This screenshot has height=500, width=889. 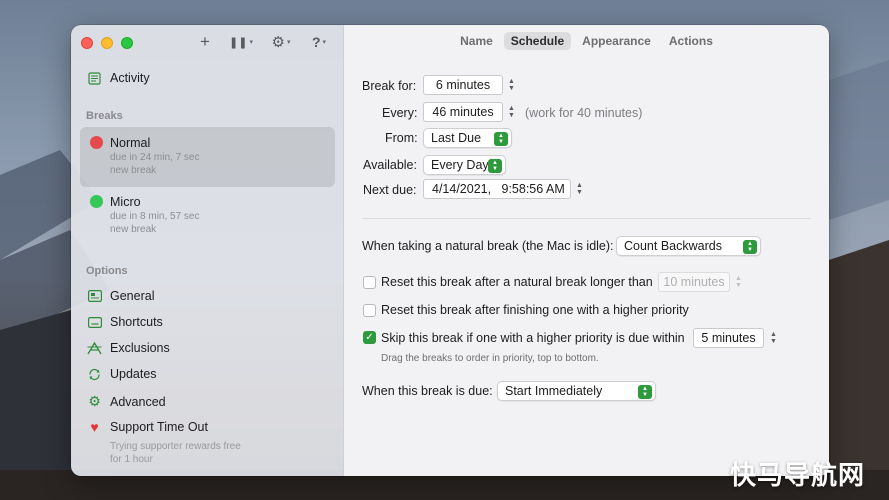 I want to click on sidebar-item-shortcuts: Shortcuts, so click(x=125, y=322).